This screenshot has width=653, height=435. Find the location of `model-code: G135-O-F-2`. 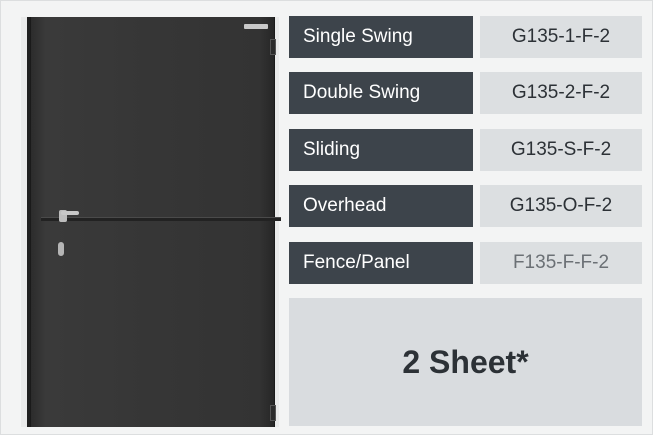

model-code: G135-O-F-2 is located at coordinates (561, 206).